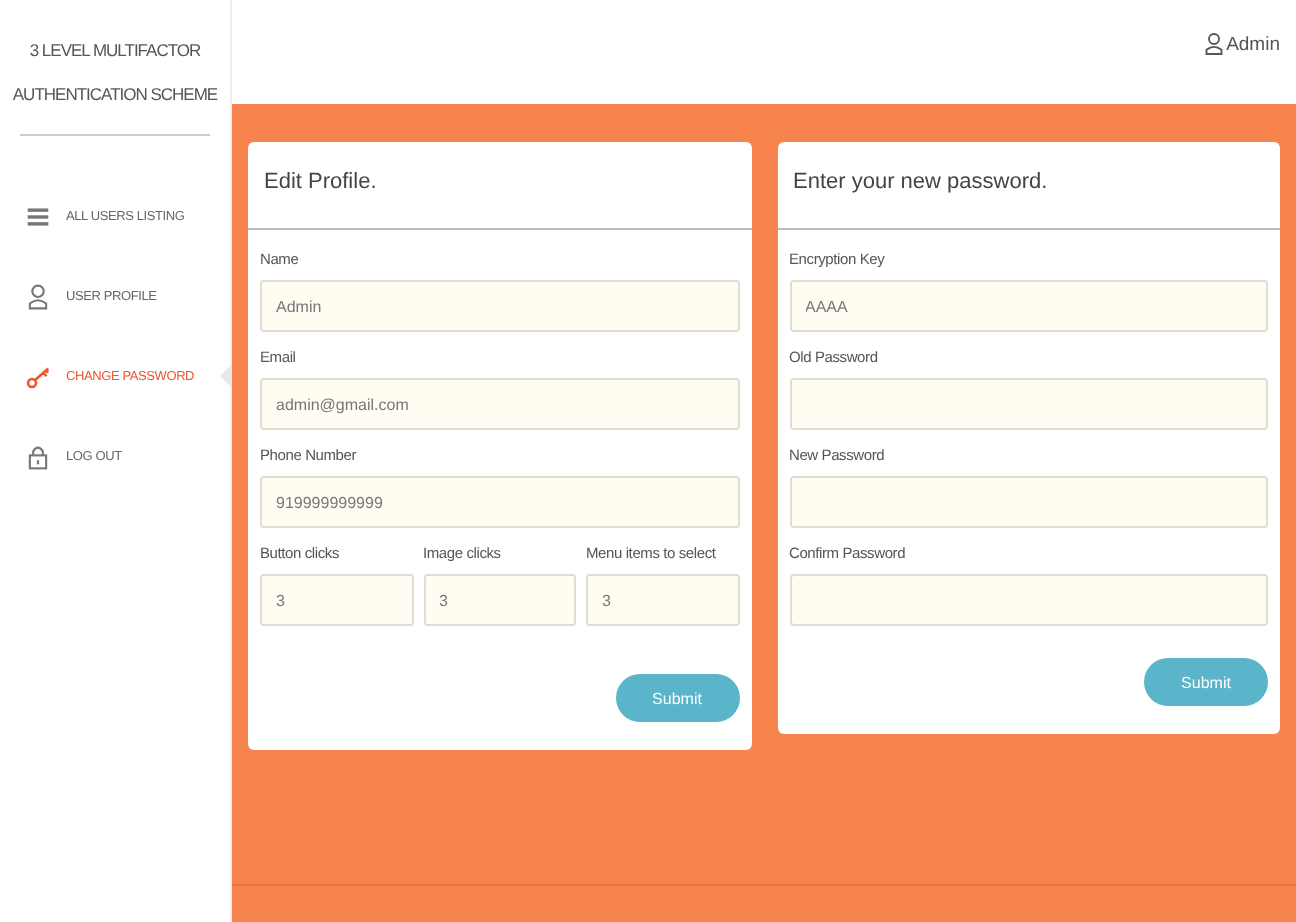 This screenshot has width=1296, height=922. What do you see at coordinates (38, 456) in the screenshot?
I see `lock-icon` at bounding box center [38, 456].